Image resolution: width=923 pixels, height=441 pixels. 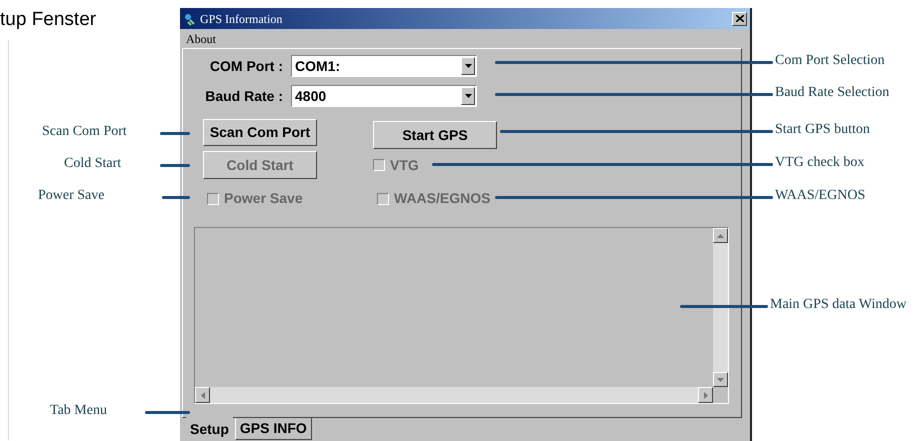 I want to click on field-label: COM Port :, so click(x=246, y=66).